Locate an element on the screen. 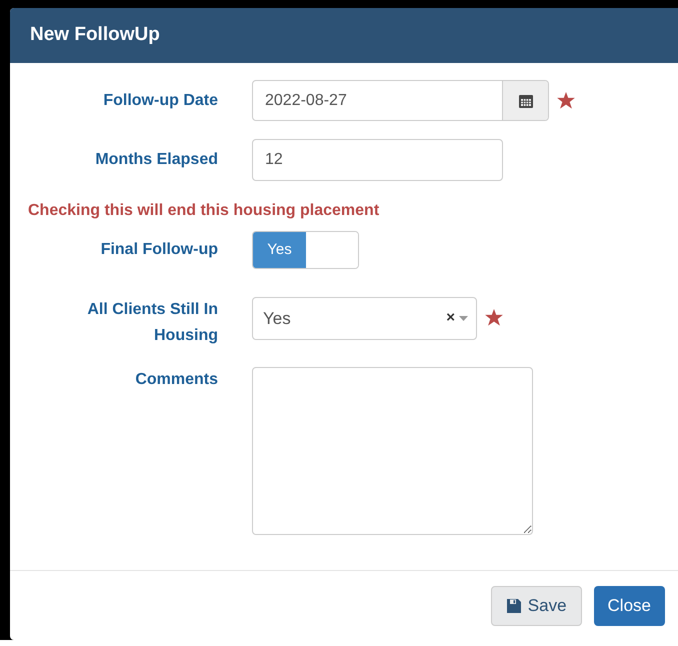 The height and width of the screenshot is (646, 678). dropdown-caret-icon is located at coordinates (463, 318).